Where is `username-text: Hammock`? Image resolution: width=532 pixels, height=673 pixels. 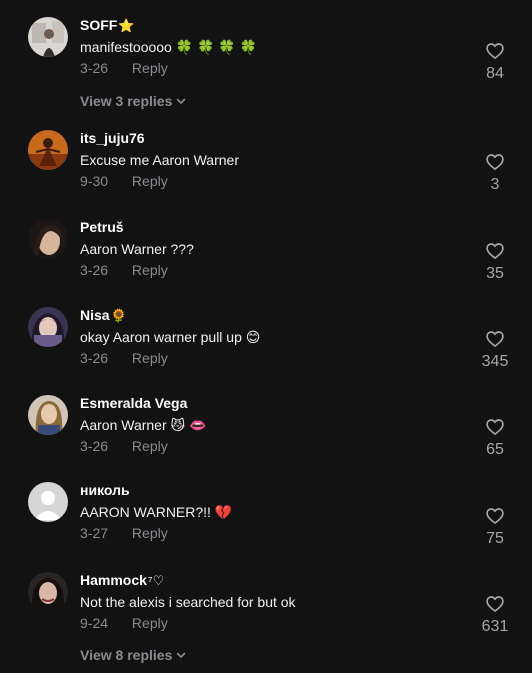
username-text: Hammock is located at coordinates (113, 580).